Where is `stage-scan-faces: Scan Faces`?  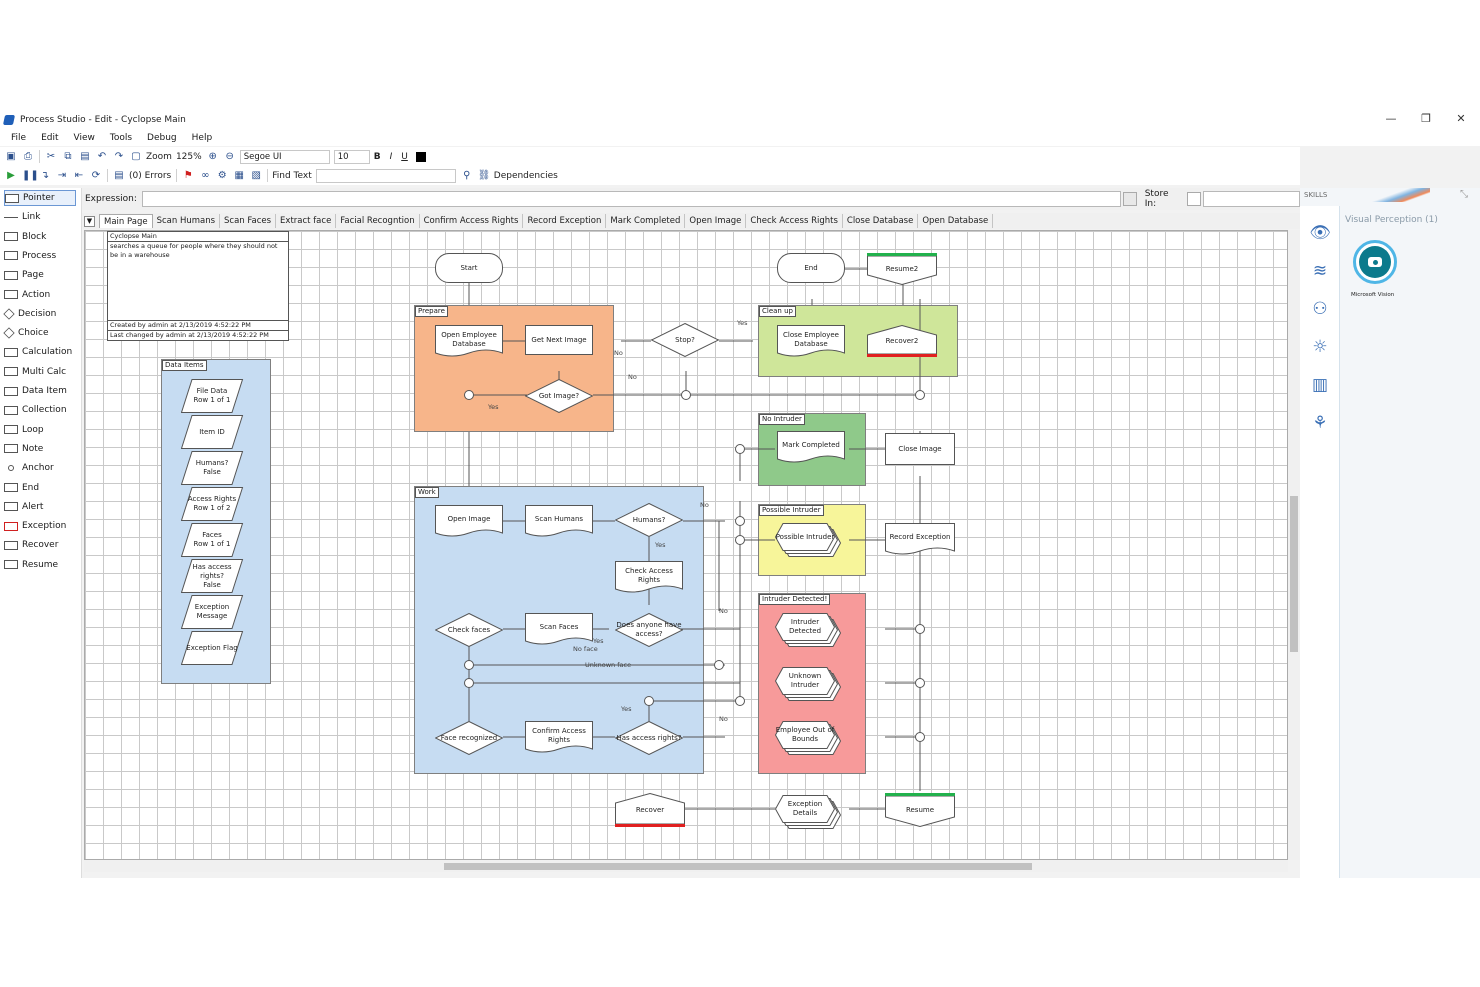 stage-scan-faces: Scan Faces is located at coordinates (559, 630).